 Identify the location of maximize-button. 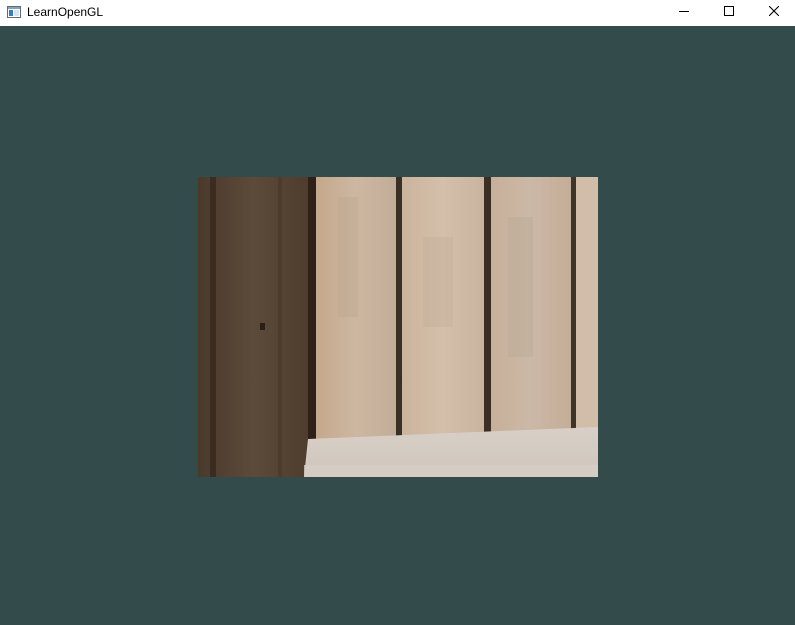
(729, 12).